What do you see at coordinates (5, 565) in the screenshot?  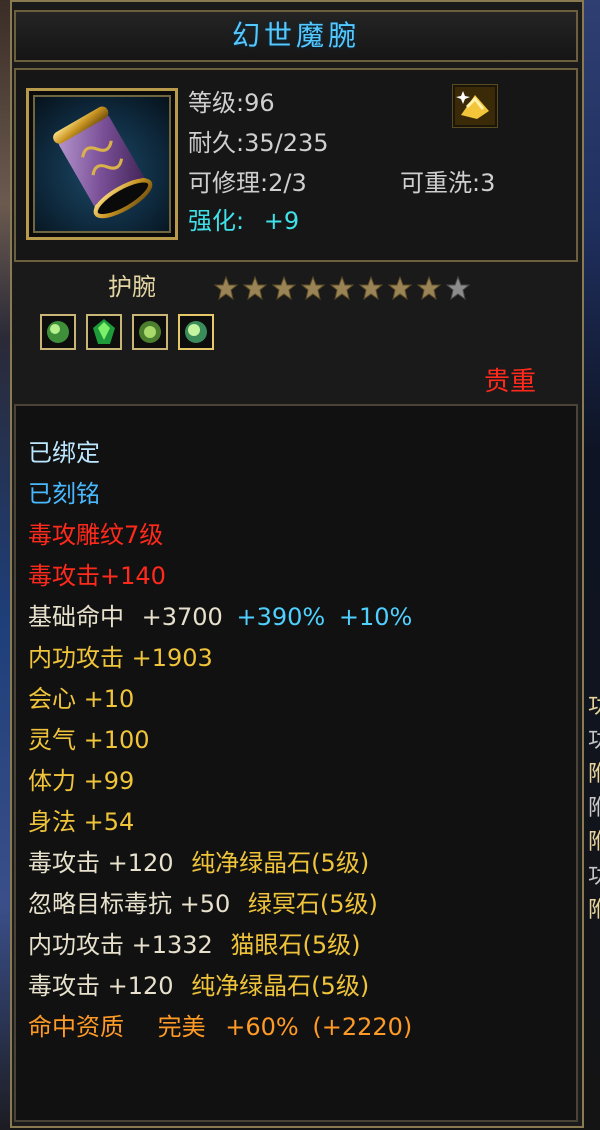 I see `background-scene-left` at bounding box center [5, 565].